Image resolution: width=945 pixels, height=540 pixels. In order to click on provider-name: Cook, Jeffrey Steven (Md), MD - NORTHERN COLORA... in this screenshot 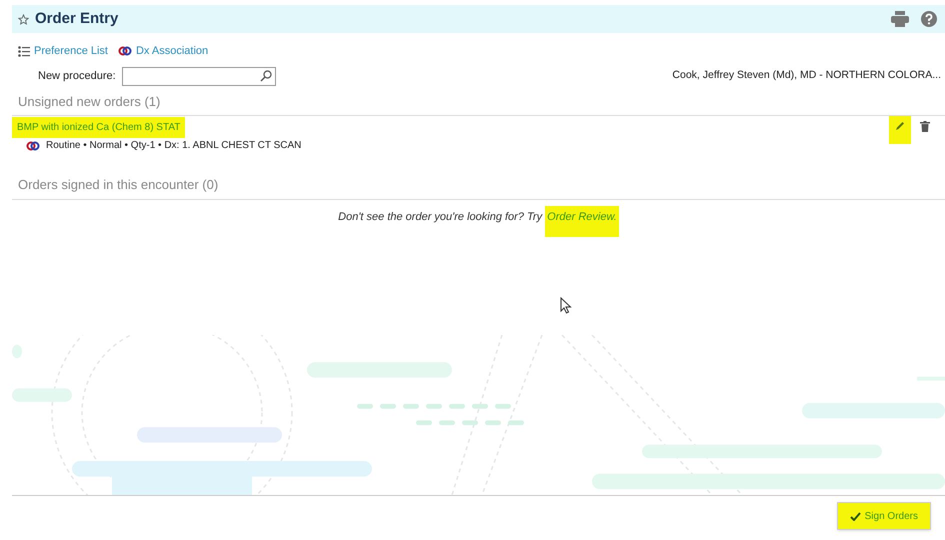, I will do `click(806, 76)`.